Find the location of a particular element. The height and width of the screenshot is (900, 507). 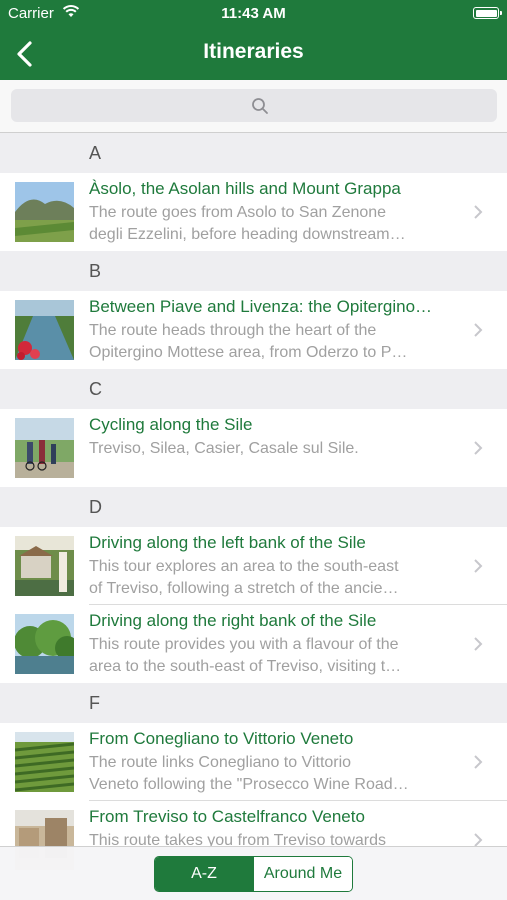

section-header-d: D is located at coordinates (253, 507).